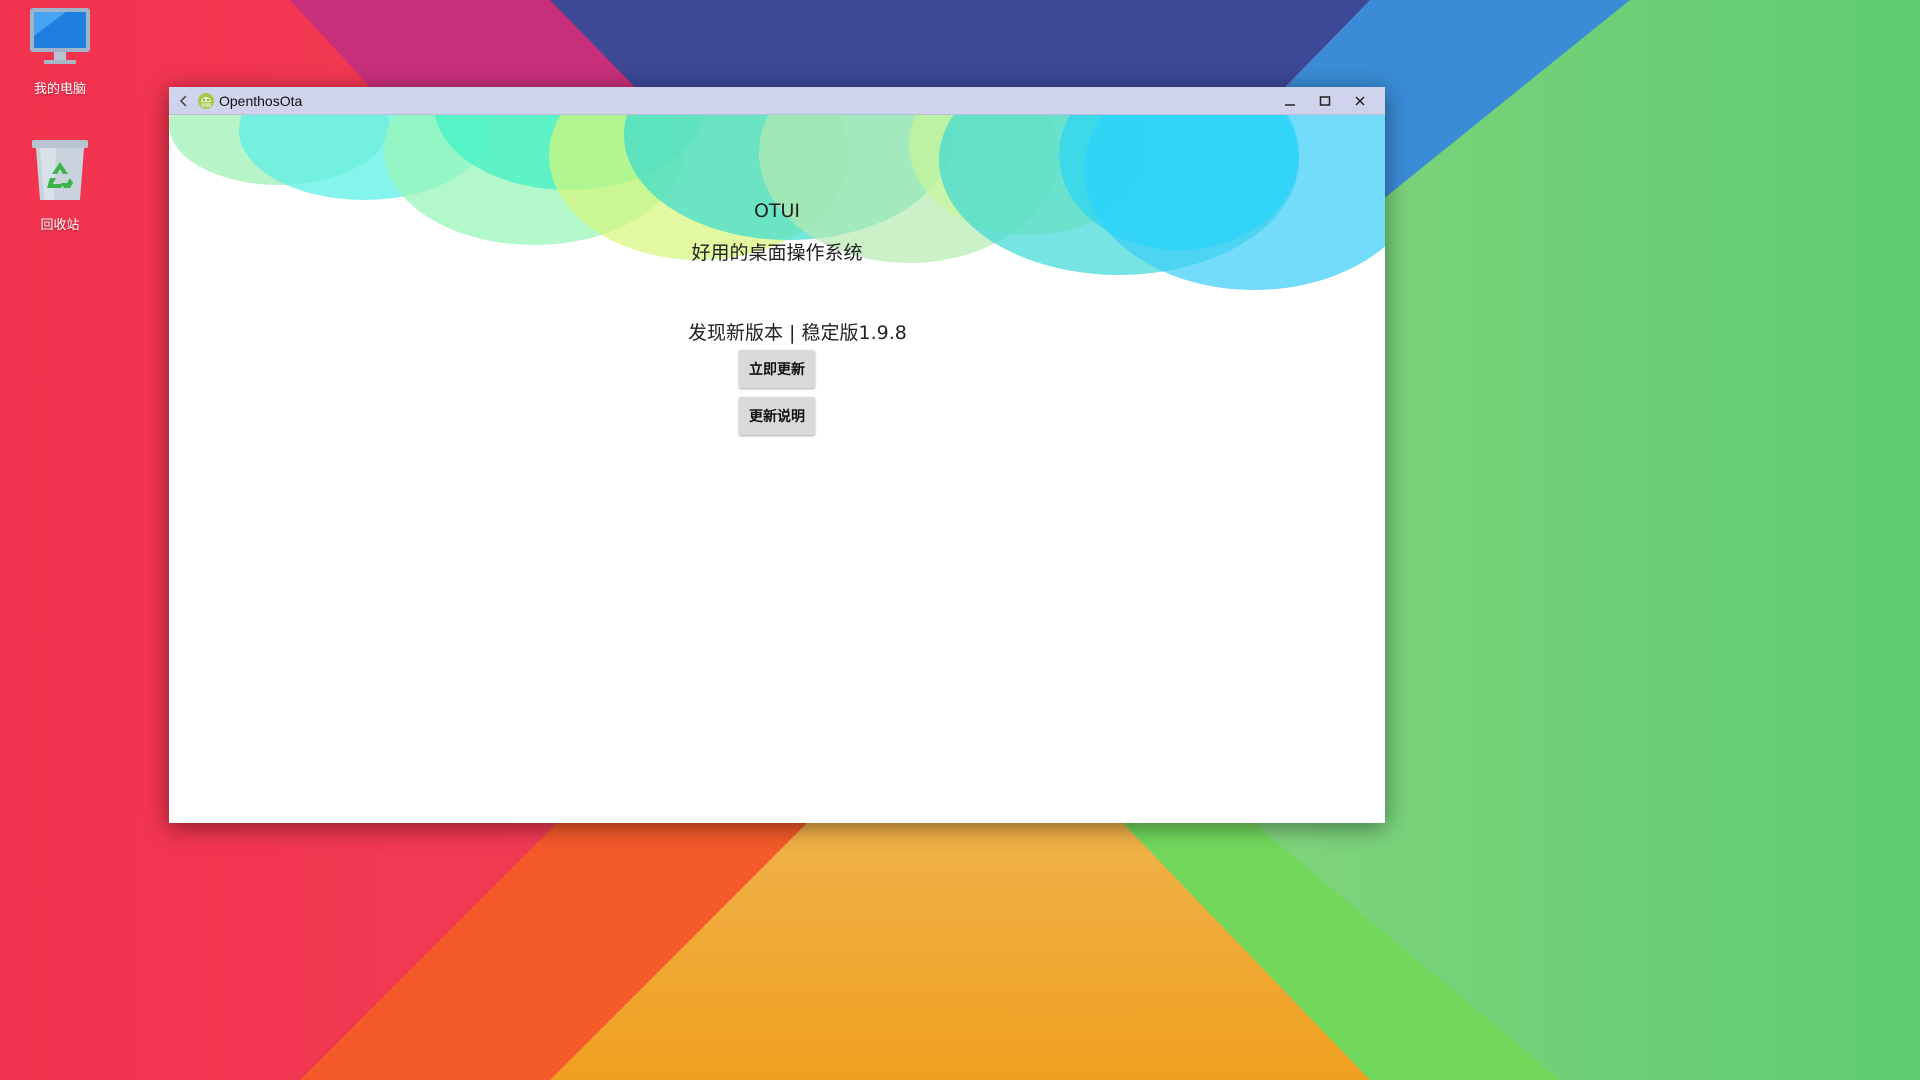 This screenshot has width=1920, height=1080. I want to click on window-controls, so click(1324, 101).